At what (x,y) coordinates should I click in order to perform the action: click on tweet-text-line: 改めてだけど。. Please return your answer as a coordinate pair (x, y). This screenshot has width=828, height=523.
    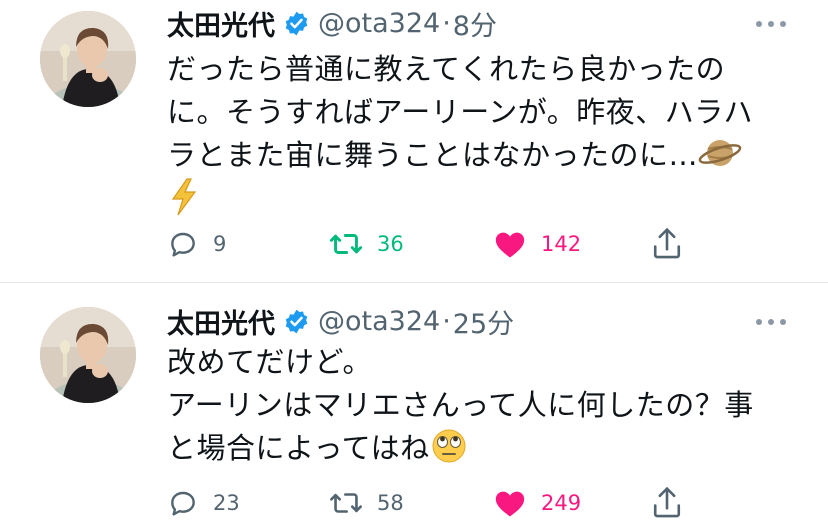
    Looking at the image, I should click on (270, 362).